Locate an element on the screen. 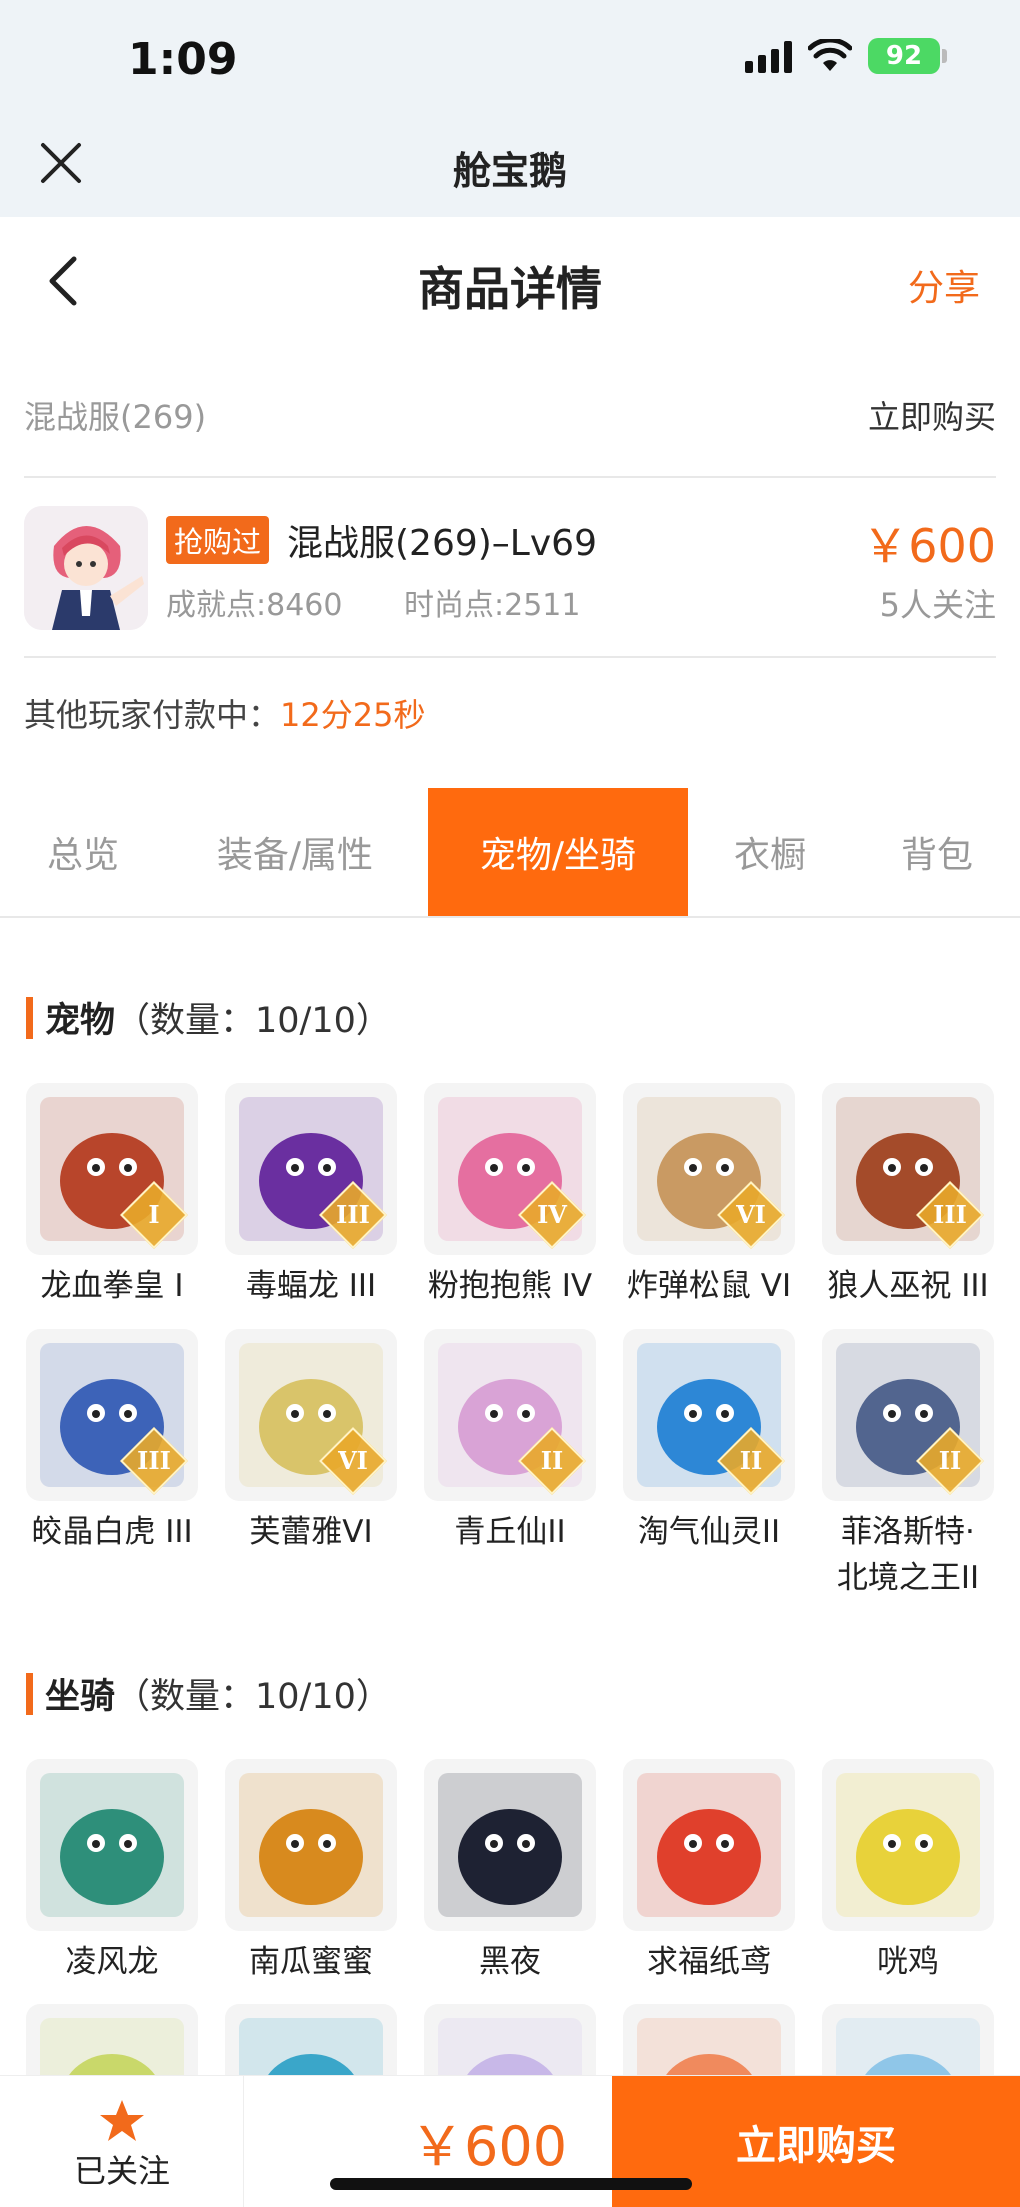  share-button: 分享 is located at coordinates (944, 285).